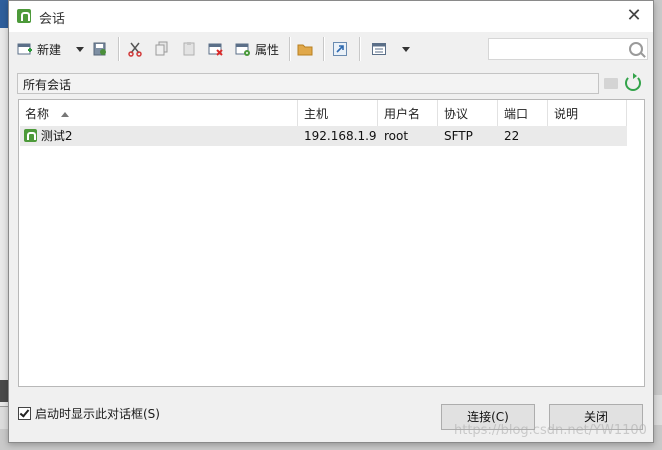 The width and height of the screenshot is (662, 450). I want to click on copy-button, so click(162, 49).